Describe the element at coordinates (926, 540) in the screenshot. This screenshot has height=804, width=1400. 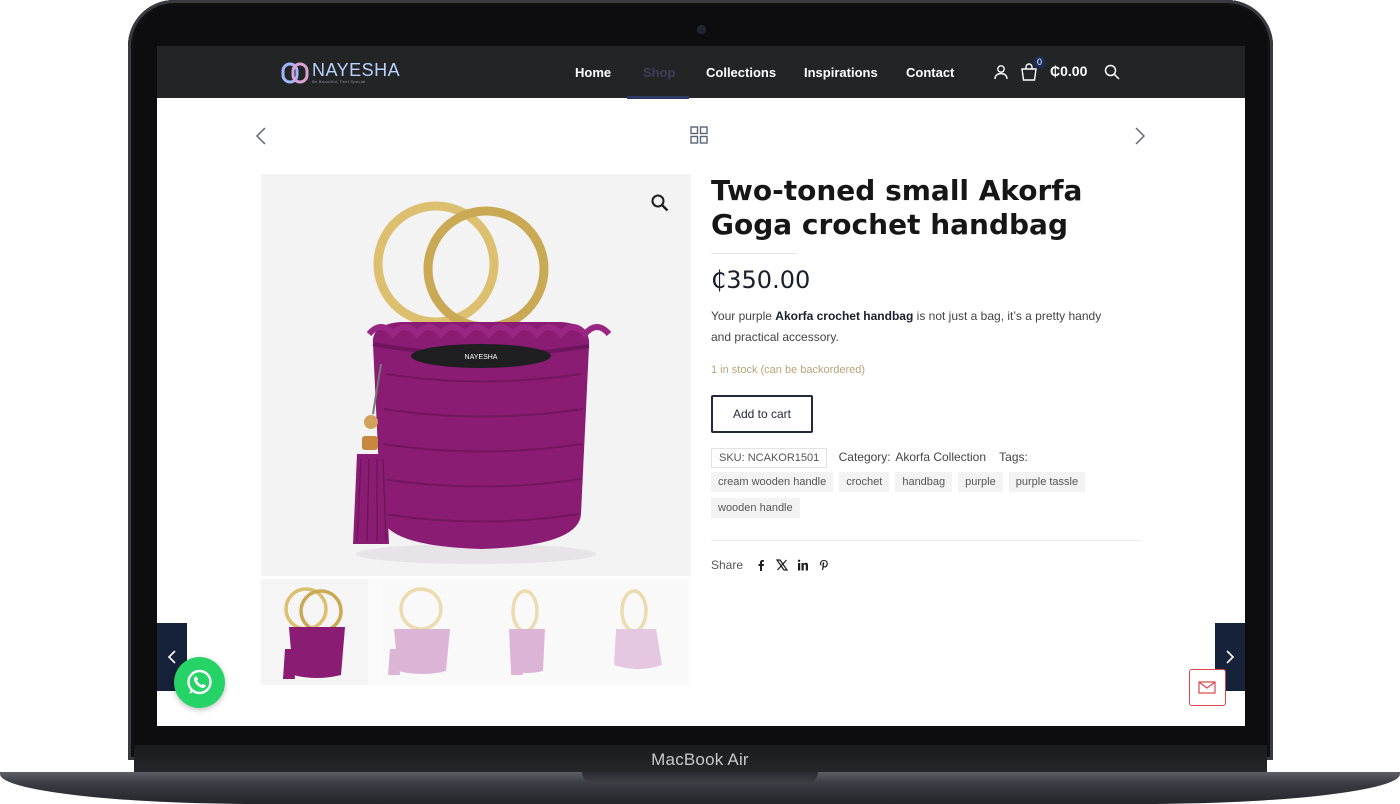
I see `meta-divider` at that location.